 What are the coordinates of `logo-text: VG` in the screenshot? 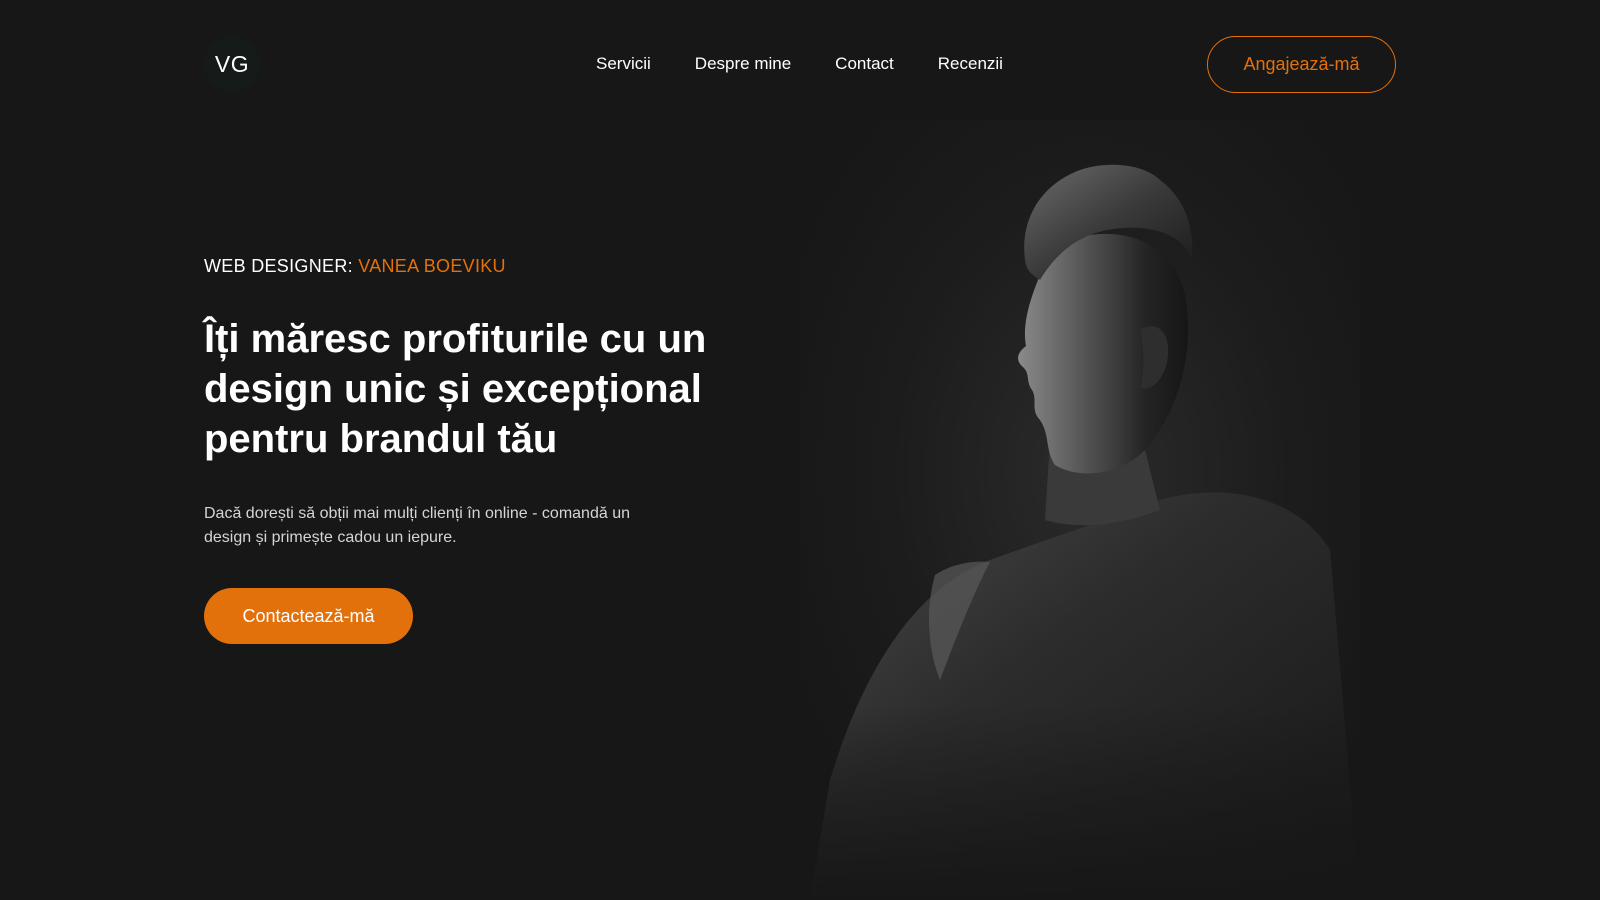 It's located at (232, 63).